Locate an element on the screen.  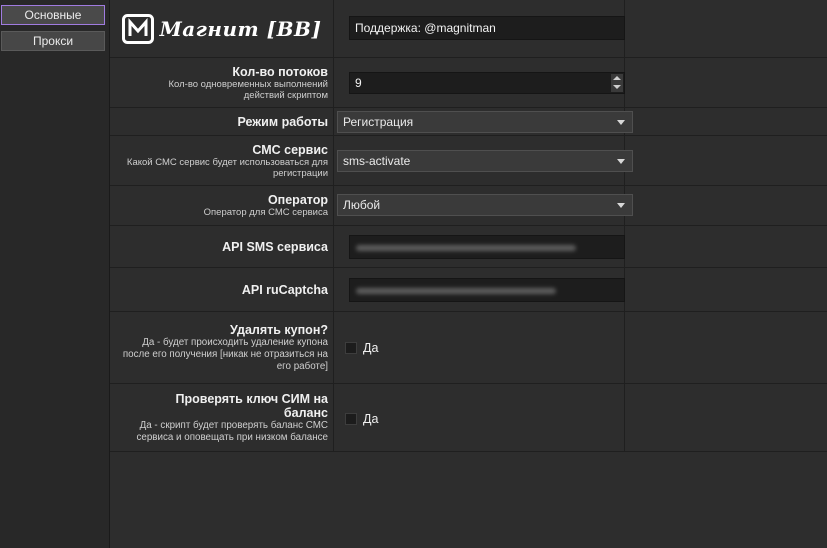
operator-select: Любой is located at coordinates (485, 205).